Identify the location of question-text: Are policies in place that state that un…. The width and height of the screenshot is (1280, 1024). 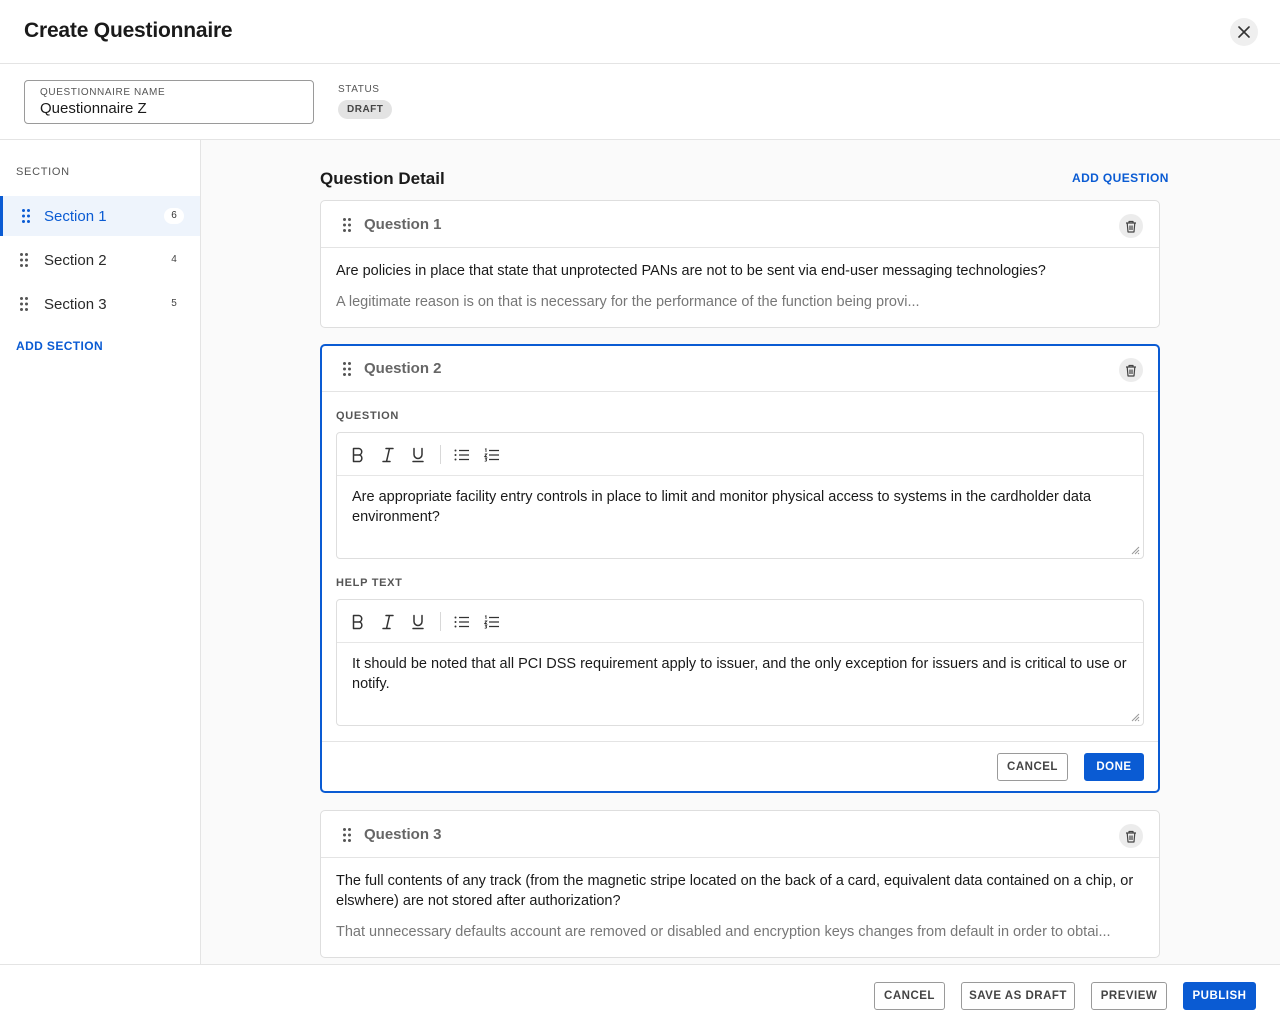
(691, 271).